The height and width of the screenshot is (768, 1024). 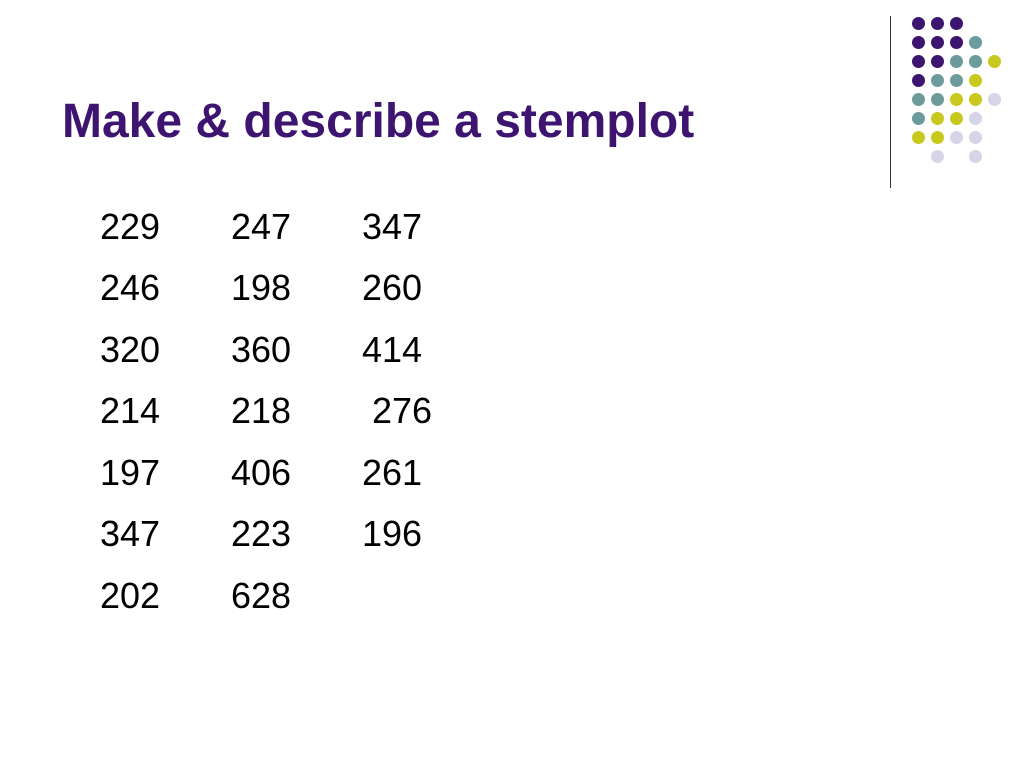 What do you see at coordinates (130, 349) in the screenshot?
I see `data-value: 320` at bounding box center [130, 349].